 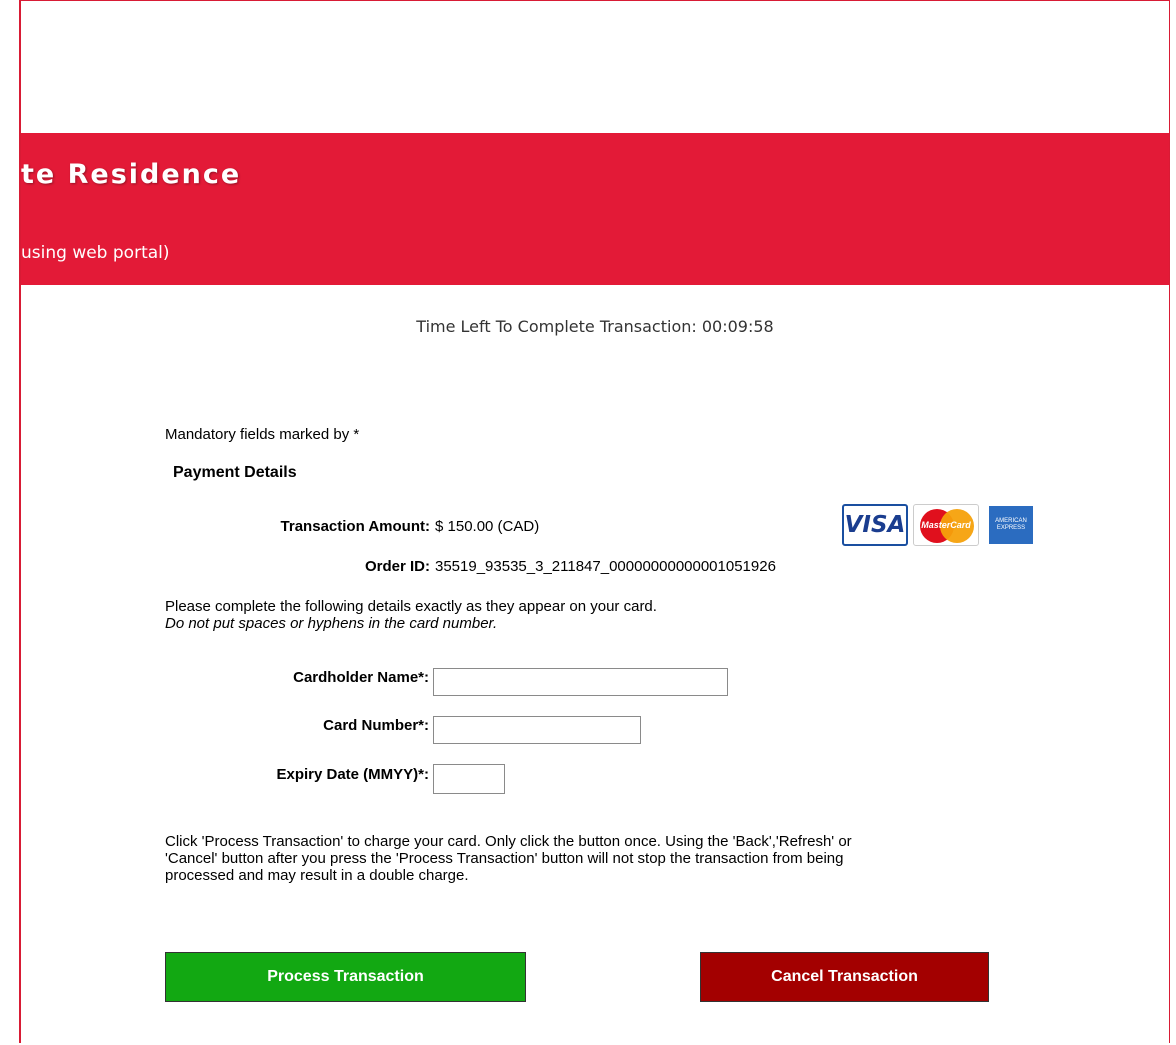 What do you see at coordinates (737, 326) in the screenshot?
I see `timer-value: 00:09:58` at bounding box center [737, 326].